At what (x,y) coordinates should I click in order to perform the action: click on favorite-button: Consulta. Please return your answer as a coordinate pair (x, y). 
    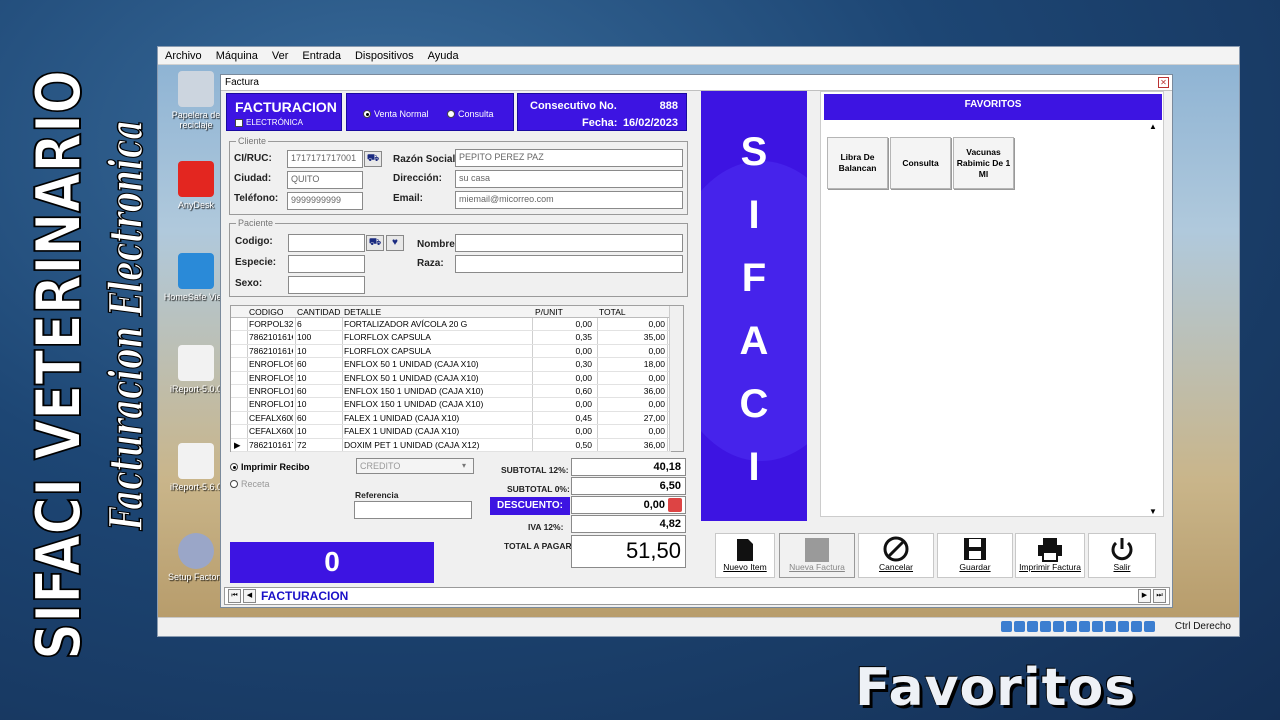
    Looking at the image, I should click on (920, 163).